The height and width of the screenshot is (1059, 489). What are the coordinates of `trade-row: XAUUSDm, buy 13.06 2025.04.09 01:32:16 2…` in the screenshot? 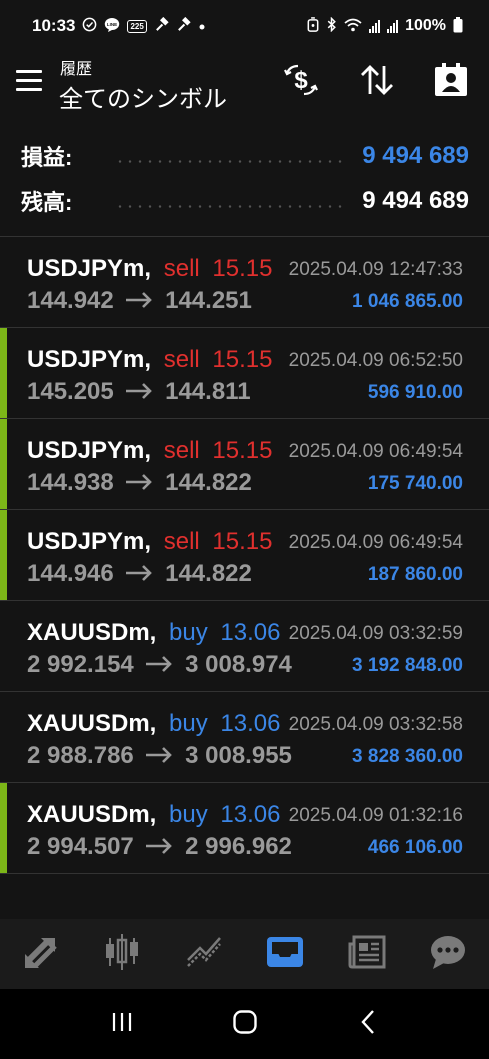 It's located at (244, 828).